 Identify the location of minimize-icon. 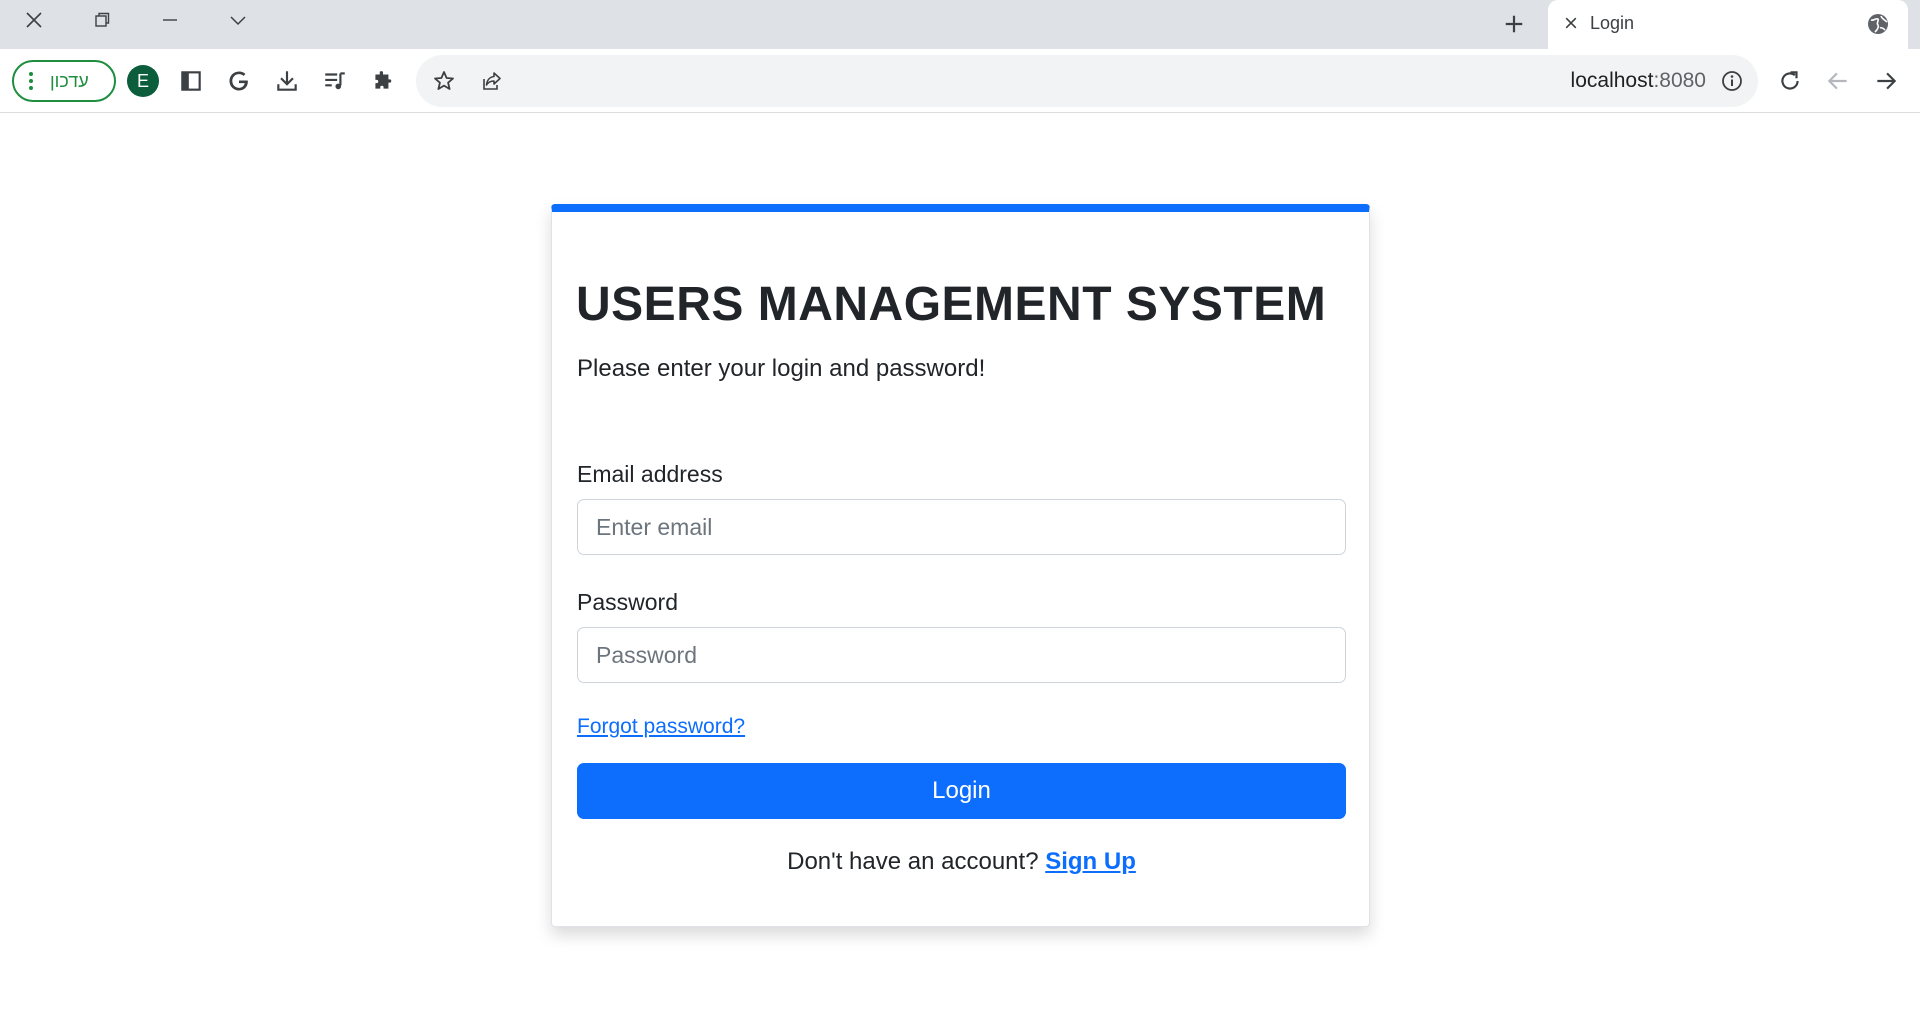
(170, 20).